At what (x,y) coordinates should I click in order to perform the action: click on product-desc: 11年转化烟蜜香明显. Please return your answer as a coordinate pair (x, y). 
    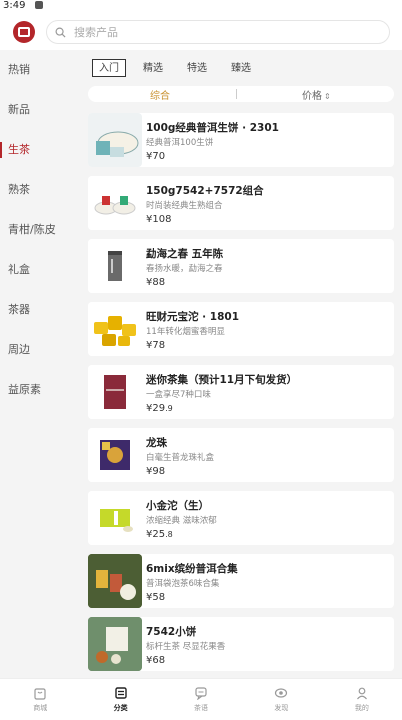
    Looking at the image, I should click on (185, 332).